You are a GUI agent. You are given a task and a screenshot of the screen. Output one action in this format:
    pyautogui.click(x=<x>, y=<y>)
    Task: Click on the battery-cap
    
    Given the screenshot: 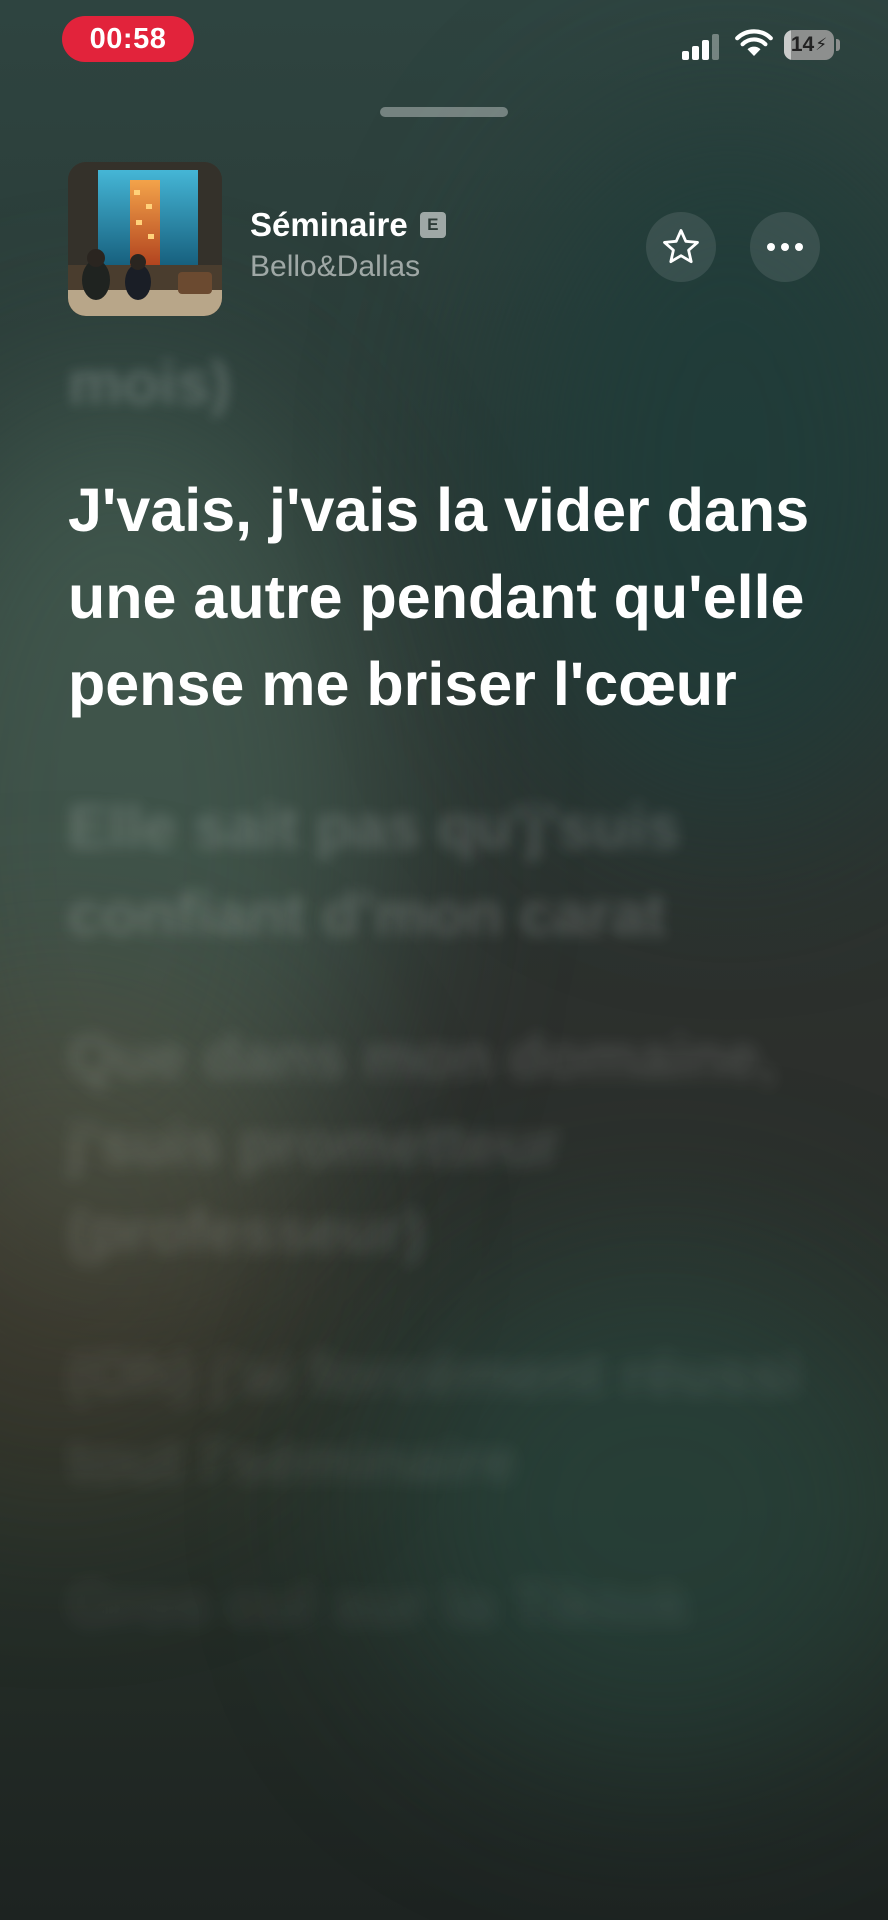 What is the action you would take?
    pyautogui.click(x=838, y=45)
    